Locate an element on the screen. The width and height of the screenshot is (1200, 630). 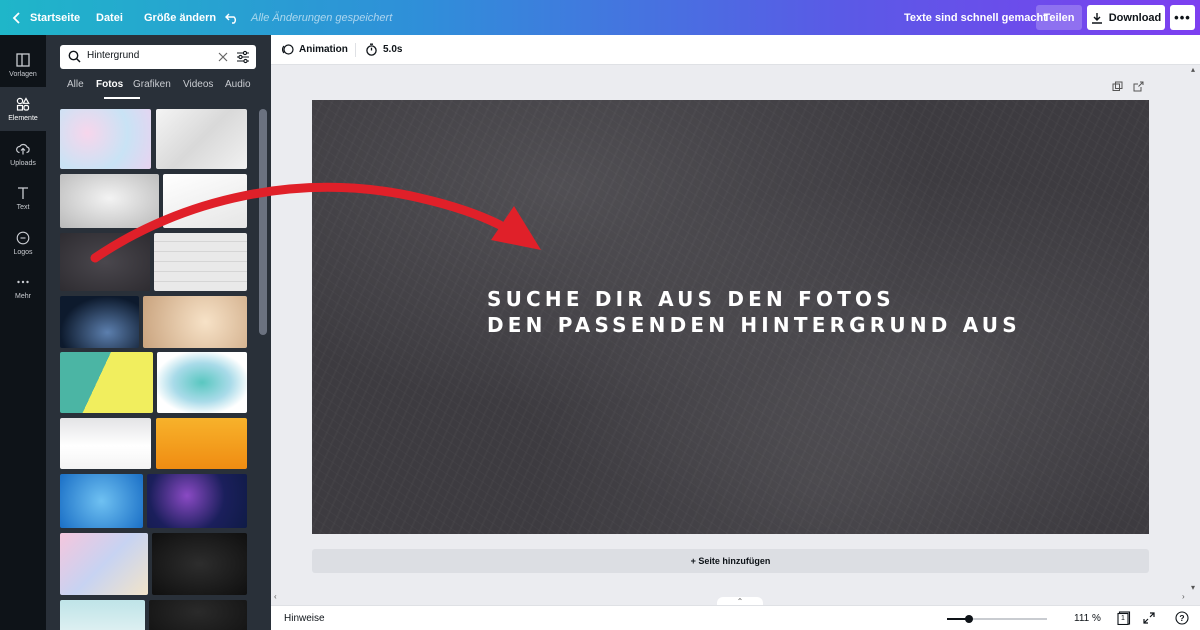
page-count-button: 1 is located at coordinates (1124, 618).